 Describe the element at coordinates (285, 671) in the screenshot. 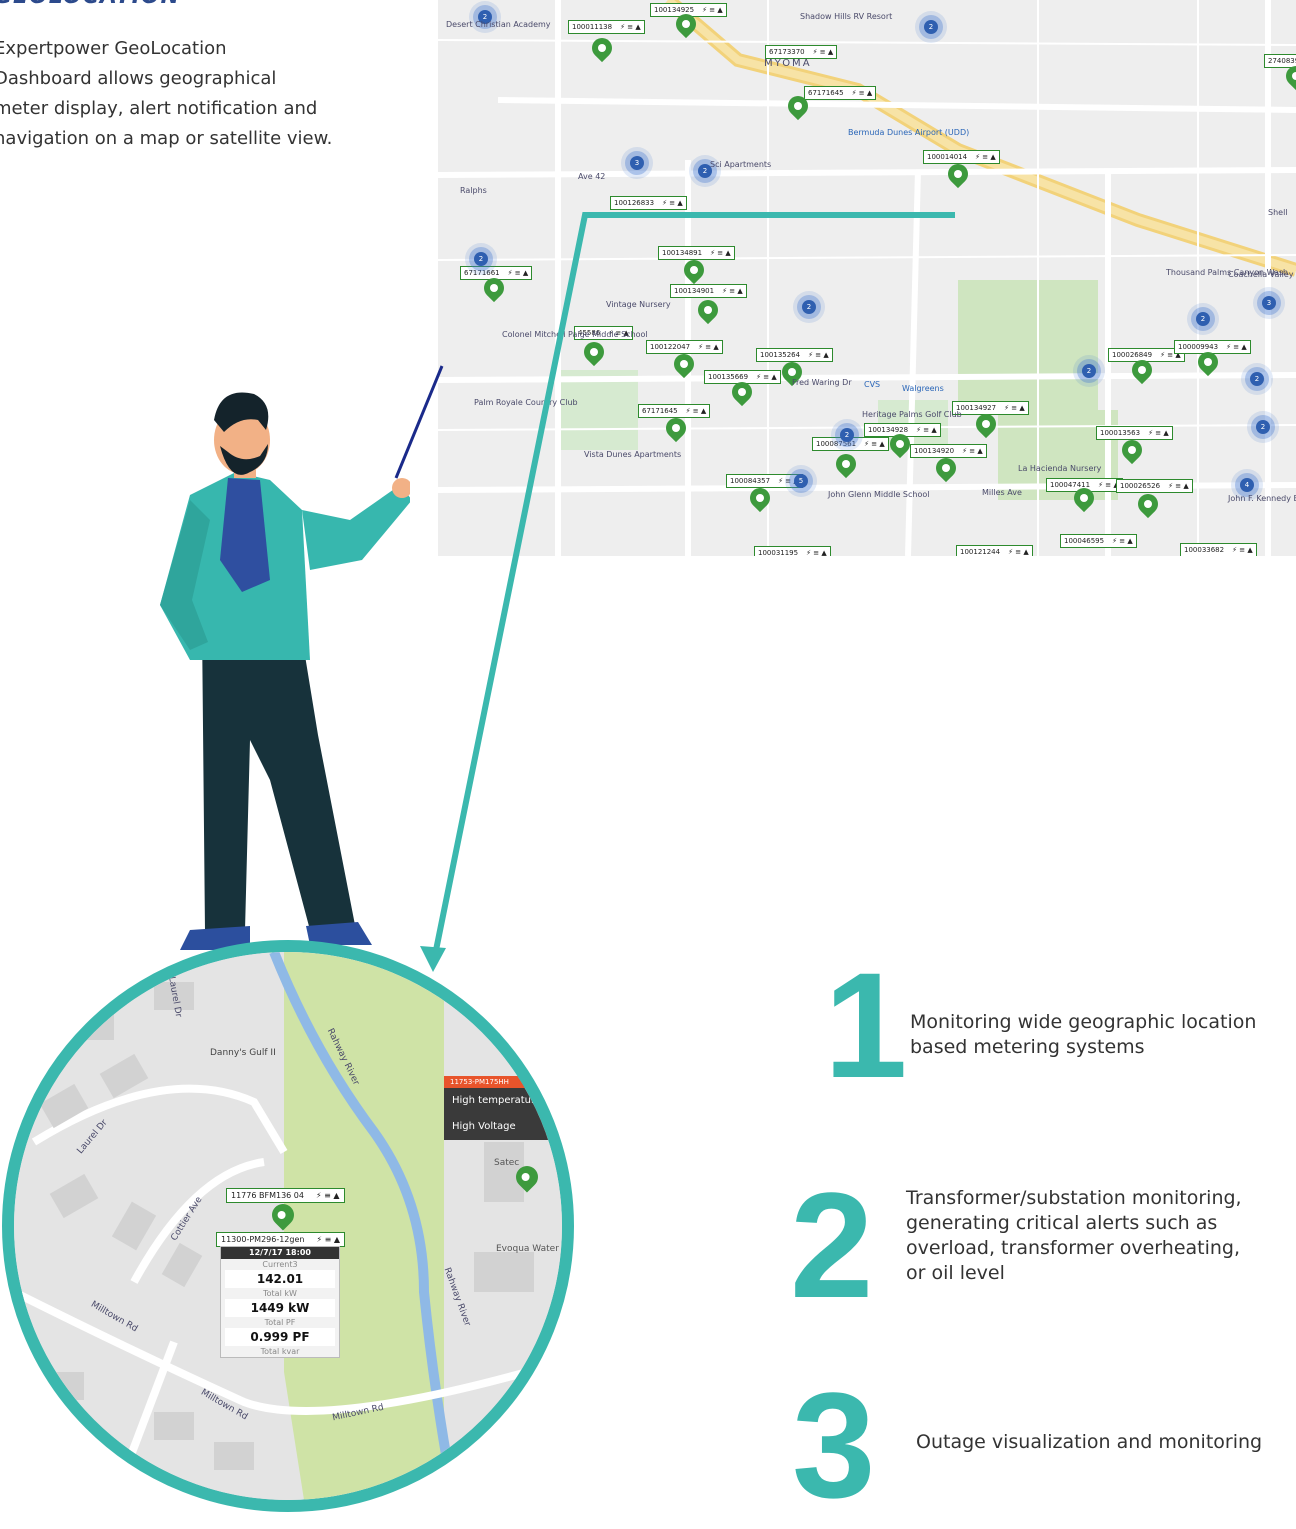

I see `presenter-illustration` at that location.